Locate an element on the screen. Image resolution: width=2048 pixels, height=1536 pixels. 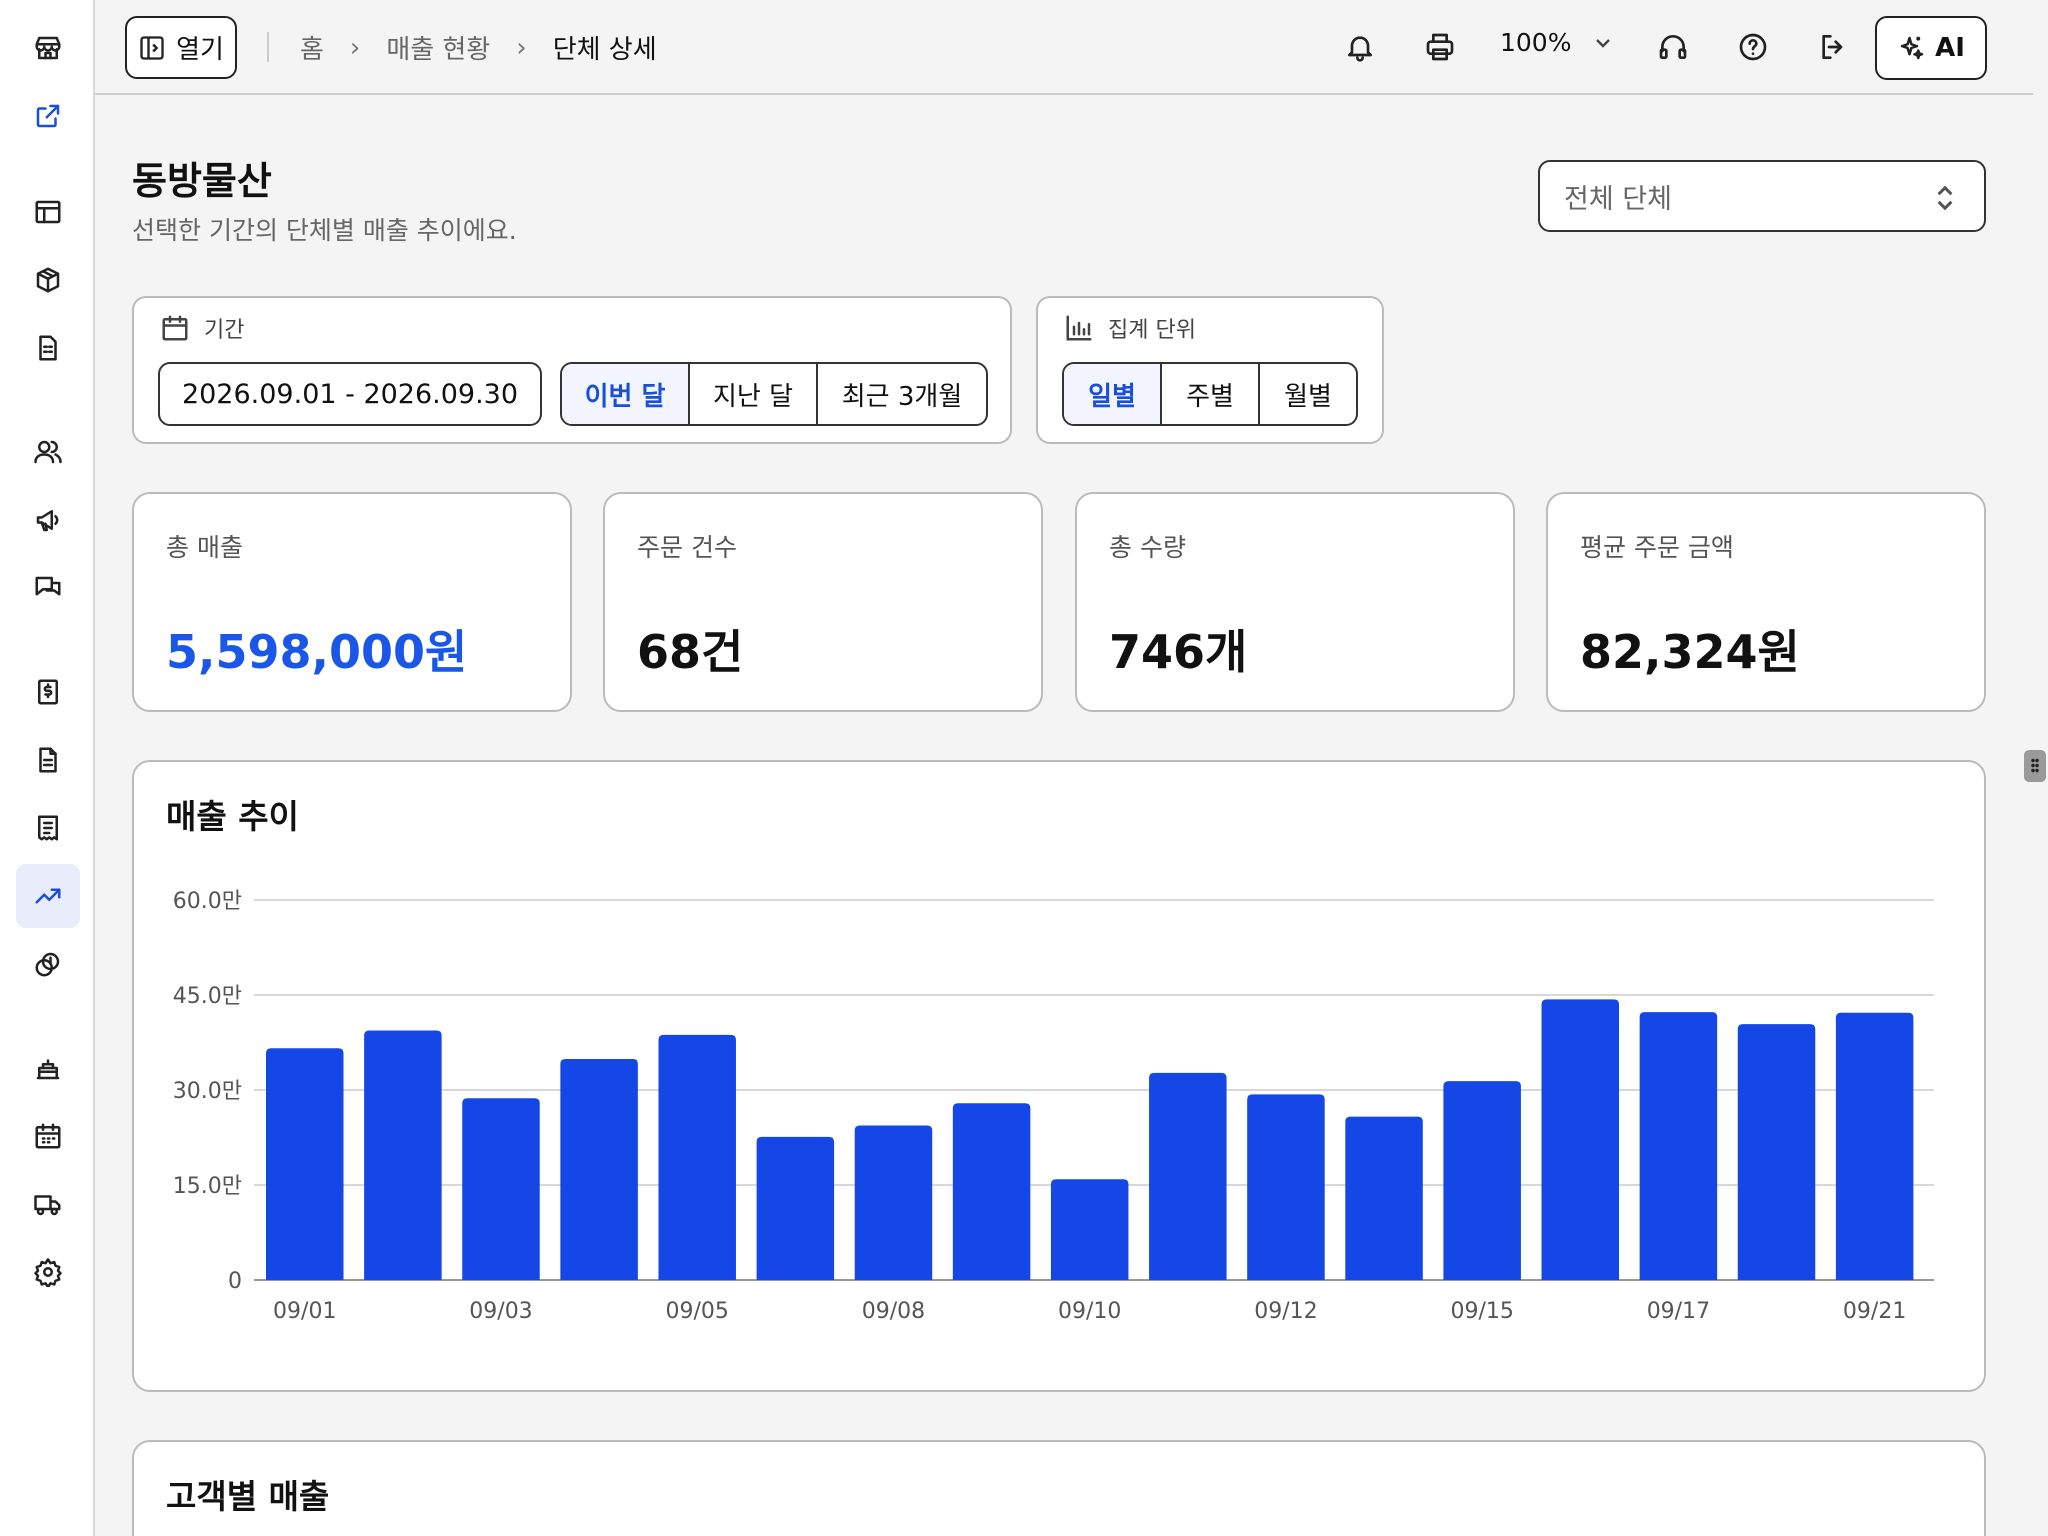
group-select-value: 전체 단체 is located at coordinates (1618, 199).